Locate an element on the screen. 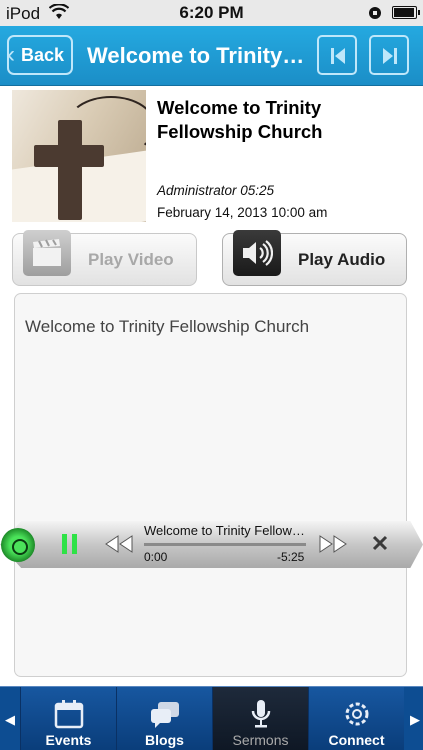 Image resolution: width=423 pixels, height=750 pixels. play-video-button: Play Video is located at coordinates (104, 258).